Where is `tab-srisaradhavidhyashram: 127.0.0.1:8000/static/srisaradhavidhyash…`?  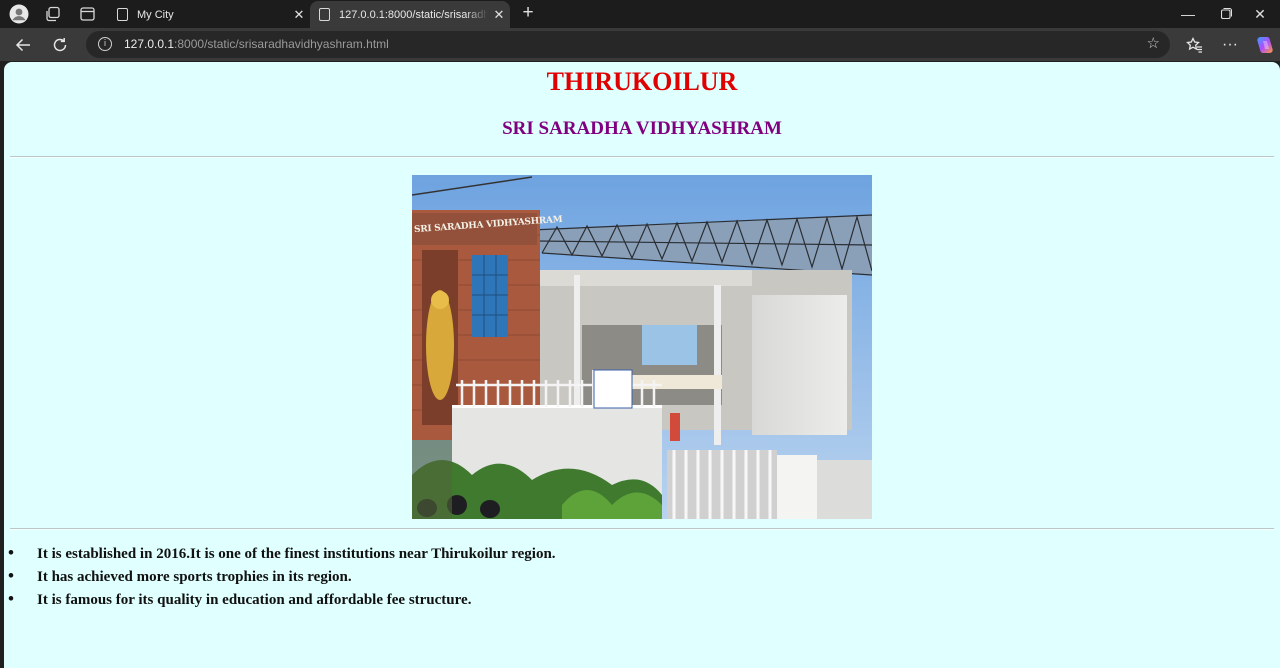
tab-srisaradhavidhyashram: 127.0.0.1:8000/static/srisaradhavidhyash… is located at coordinates (410, 14).